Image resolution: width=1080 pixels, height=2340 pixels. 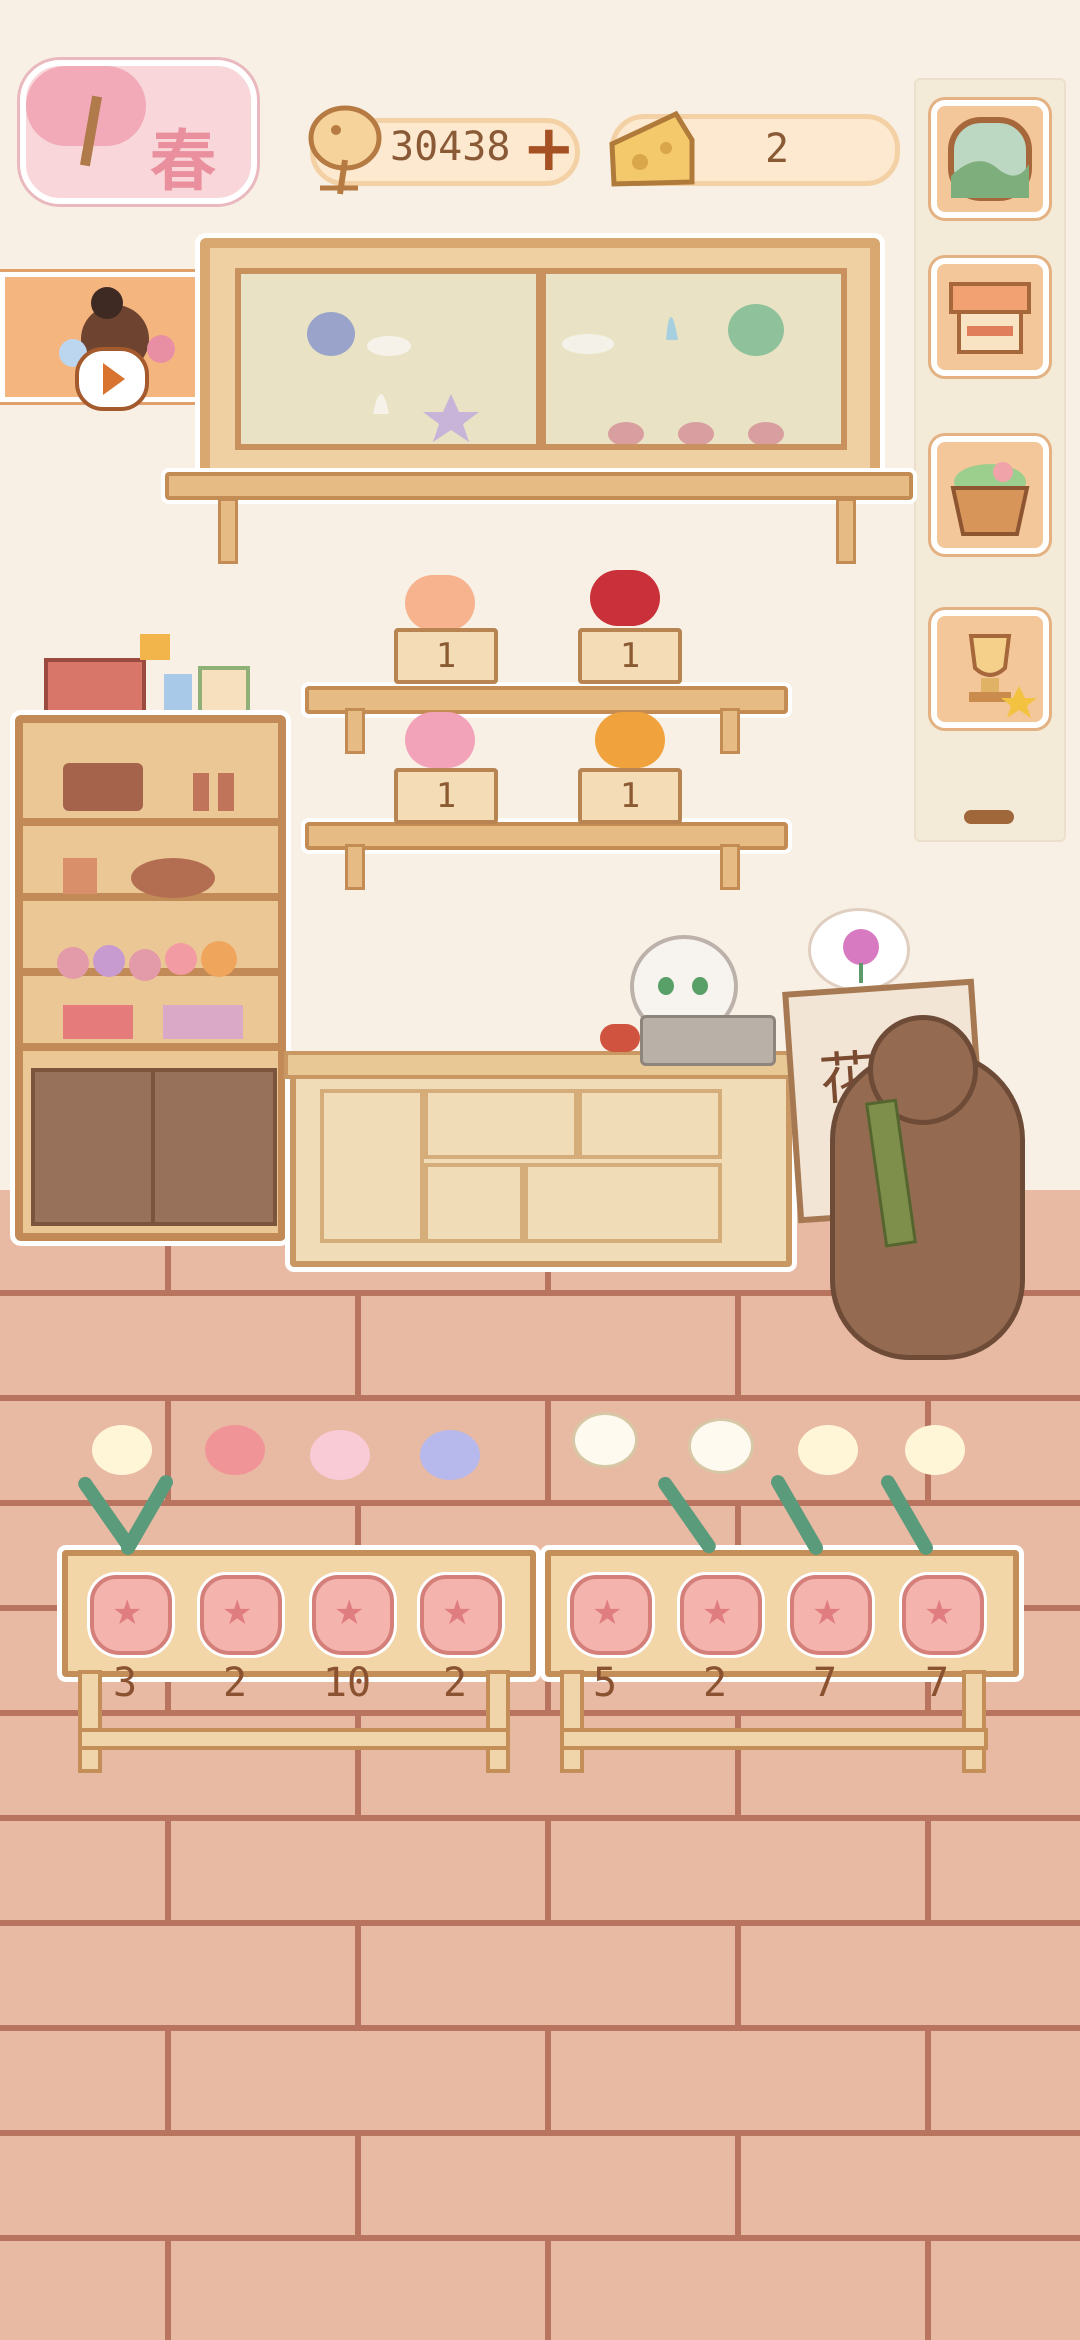 What do you see at coordinates (539, 486) in the screenshot?
I see `cabinet-shelf-board` at bounding box center [539, 486].